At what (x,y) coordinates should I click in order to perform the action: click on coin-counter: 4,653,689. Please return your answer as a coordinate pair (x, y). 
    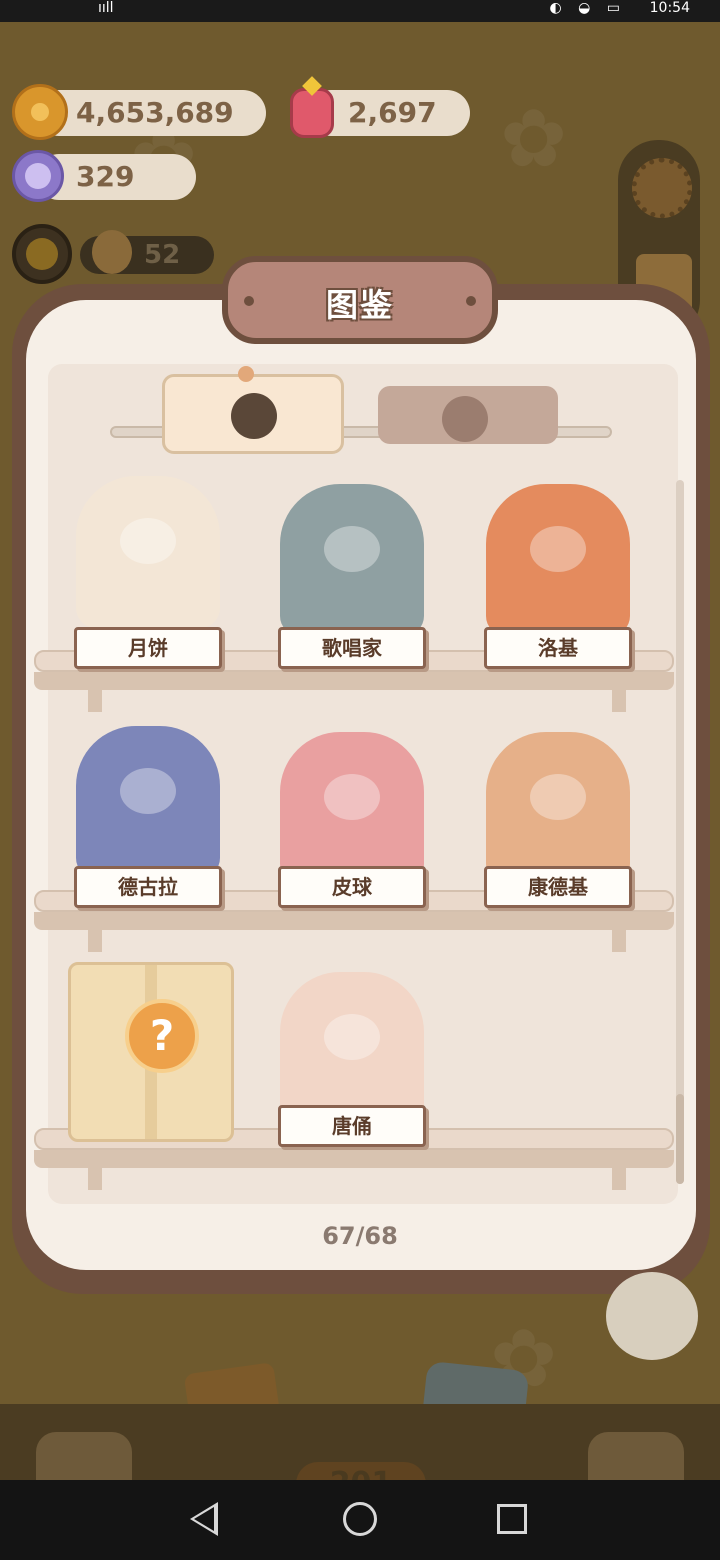
    Looking at the image, I should click on (151, 113).